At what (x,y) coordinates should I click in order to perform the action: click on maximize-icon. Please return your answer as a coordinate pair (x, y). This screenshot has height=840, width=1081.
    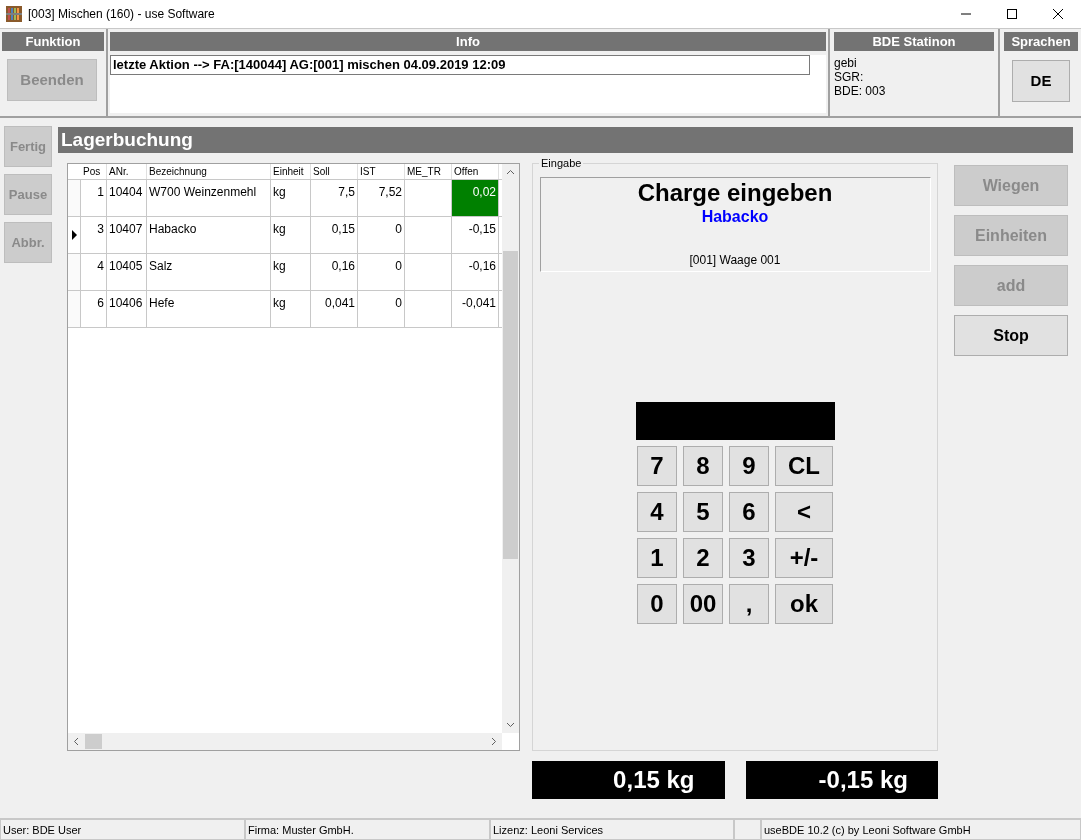
    Looking at the image, I should click on (1012, 14).